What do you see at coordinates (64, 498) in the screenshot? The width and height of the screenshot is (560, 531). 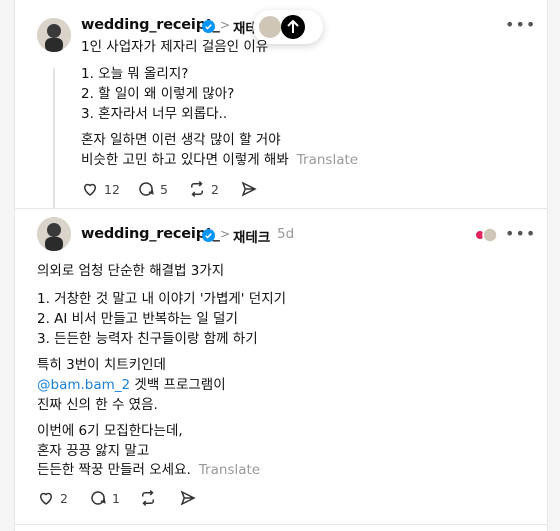 I see `post2-like-count: 2` at bounding box center [64, 498].